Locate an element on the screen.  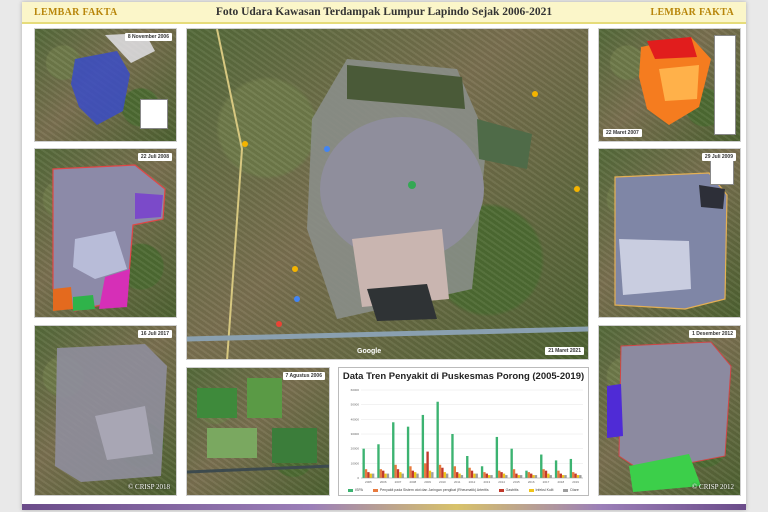
photo-bottom-left: 16 Juli 2017 © CRISP 2018 is located at coordinates (105, 410).